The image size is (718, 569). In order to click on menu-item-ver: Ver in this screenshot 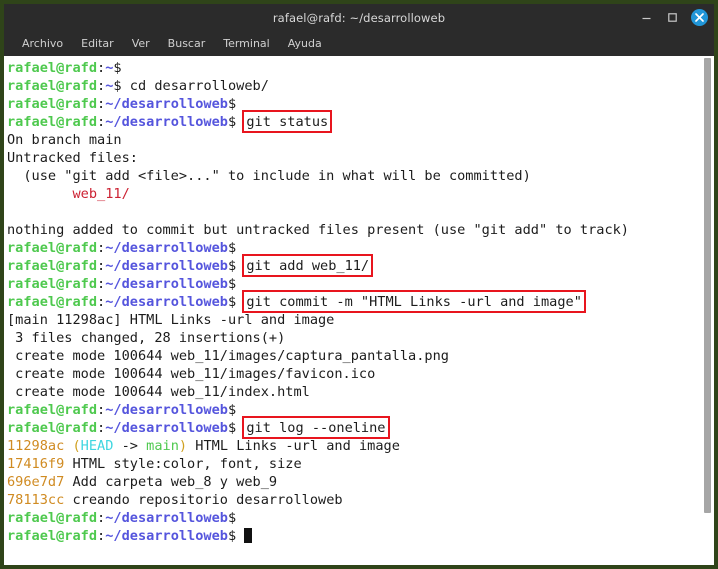, I will do `click(141, 43)`.